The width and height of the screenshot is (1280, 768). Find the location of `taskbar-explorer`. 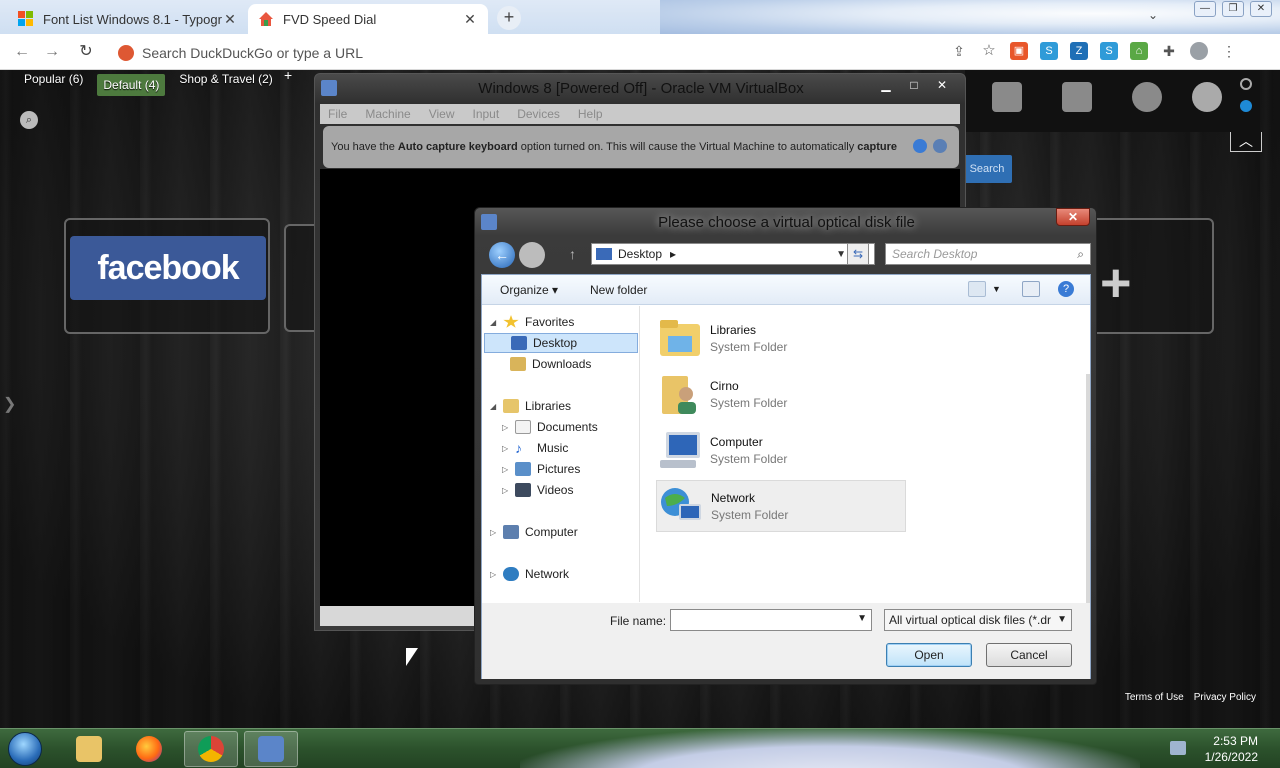

taskbar-explorer is located at coordinates (89, 749).